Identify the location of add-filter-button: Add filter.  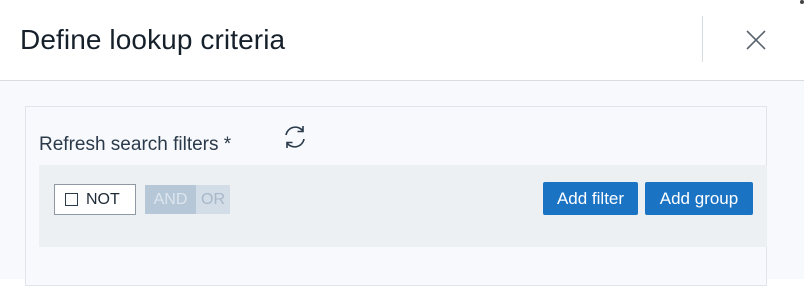
(590, 198).